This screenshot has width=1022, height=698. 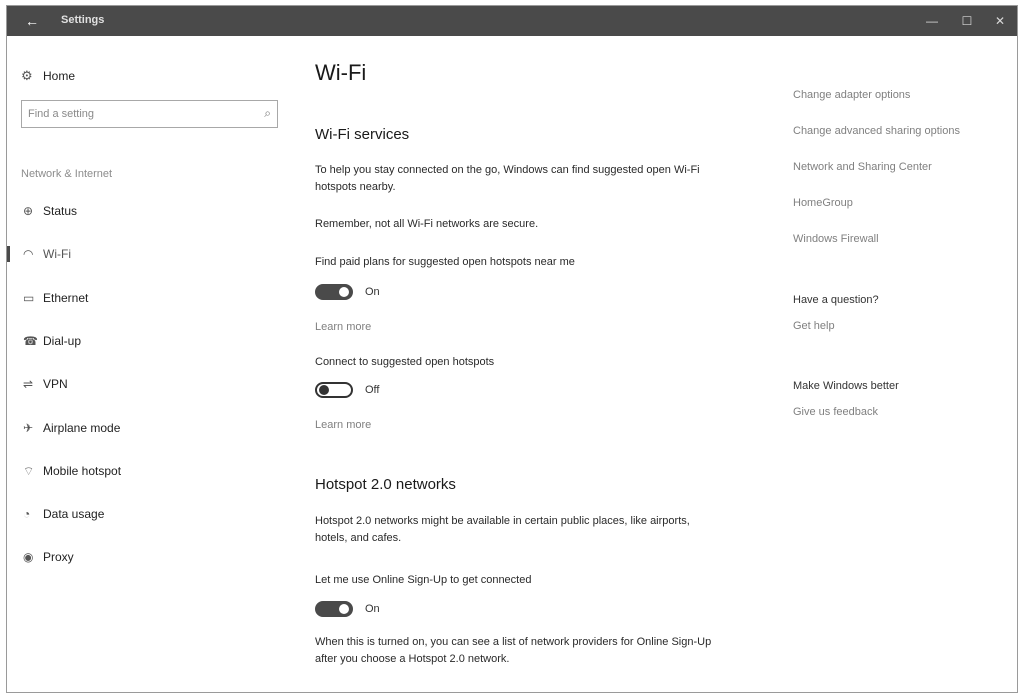 I want to click on learn-more-link-paid-plans: Learn more, so click(x=343, y=327).